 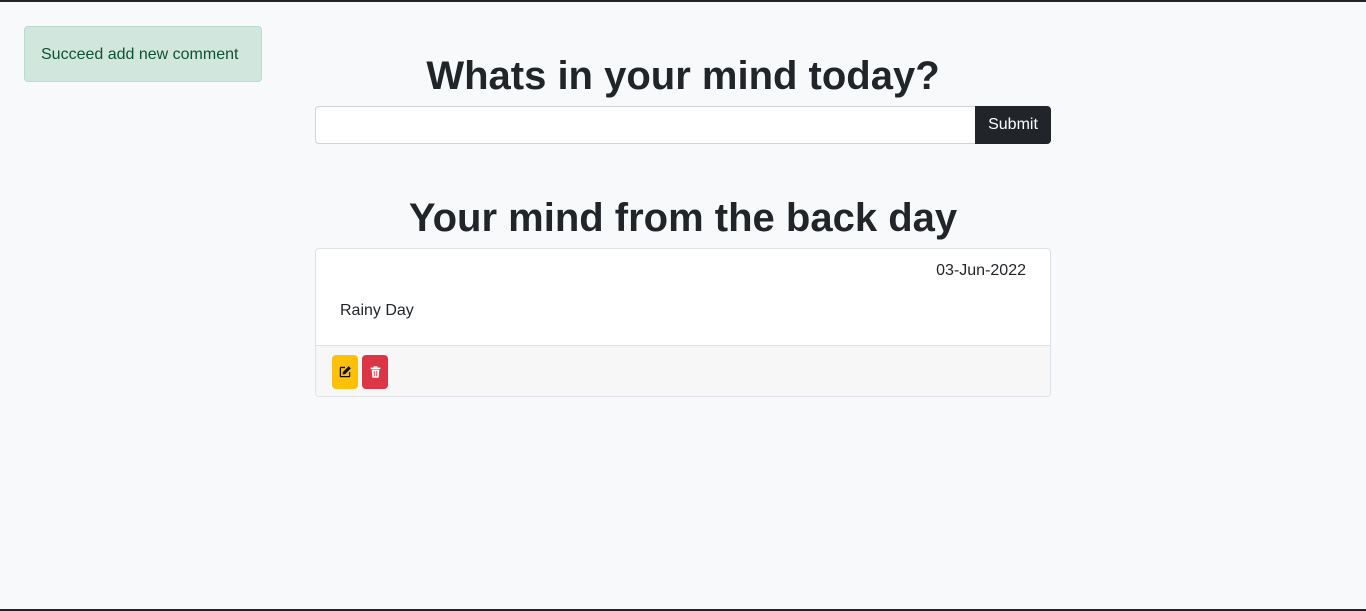 I want to click on edit-comment-button, so click(x=345, y=371).